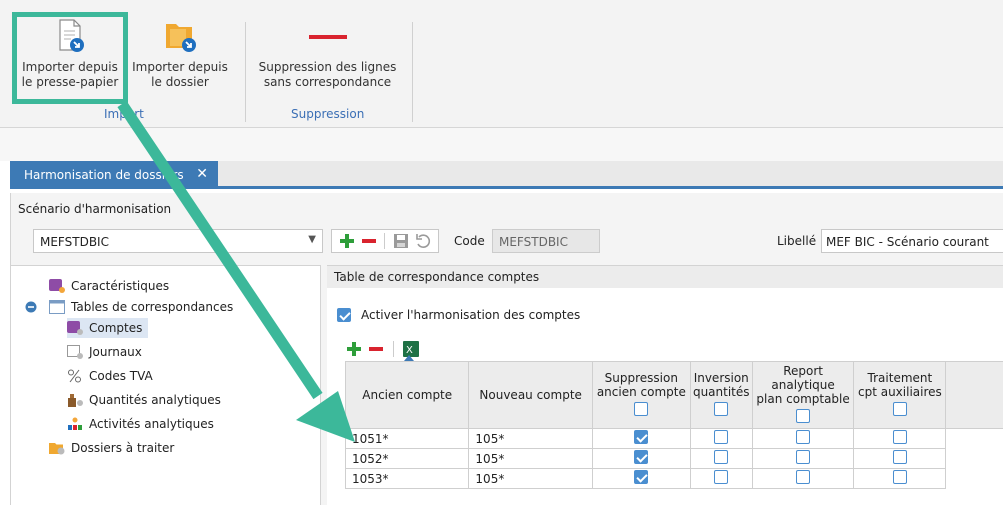 Image resolution: width=1003 pixels, height=505 pixels. What do you see at coordinates (641, 392) in the screenshot?
I see `header-text: ancien compte` at bounding box center [641, 392].